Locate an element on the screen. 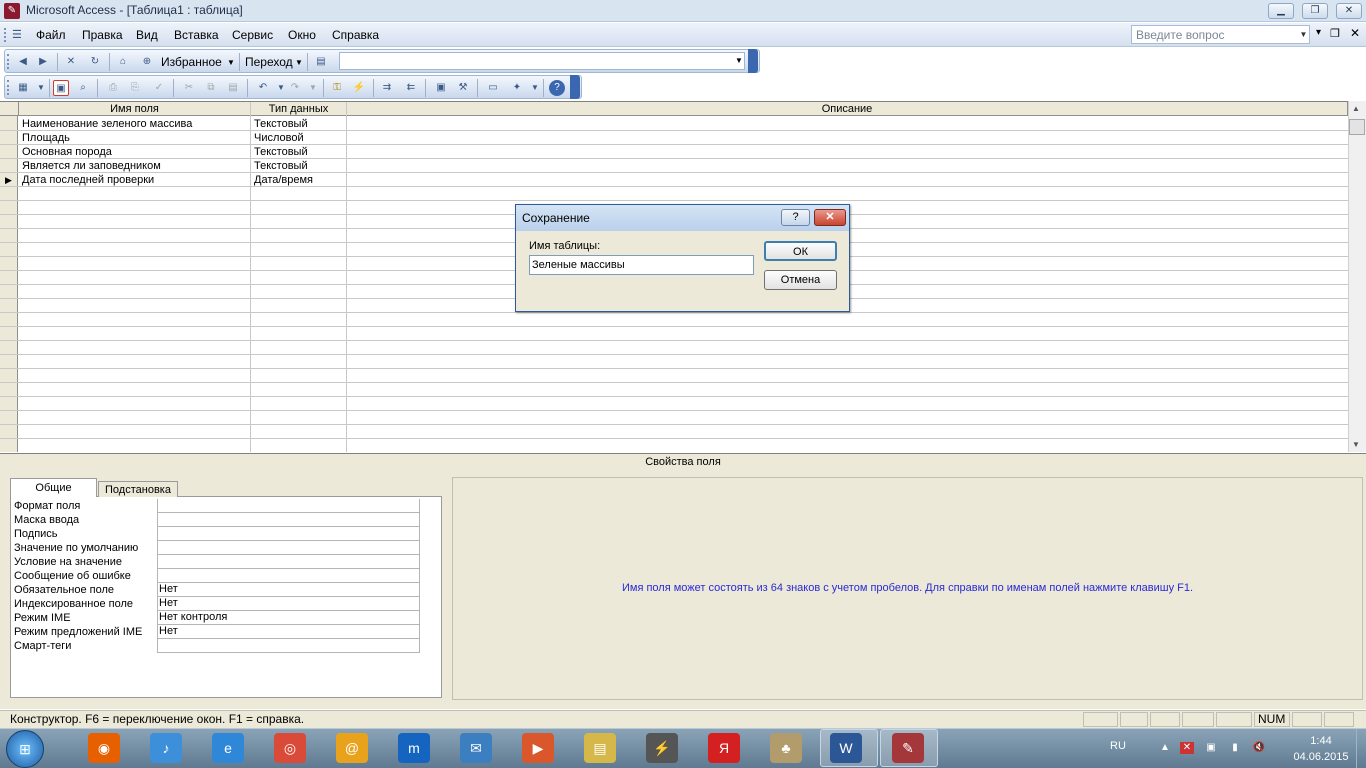  table-row: Наименование зеленого массива Текстовый is located at coordinates (674, 124).